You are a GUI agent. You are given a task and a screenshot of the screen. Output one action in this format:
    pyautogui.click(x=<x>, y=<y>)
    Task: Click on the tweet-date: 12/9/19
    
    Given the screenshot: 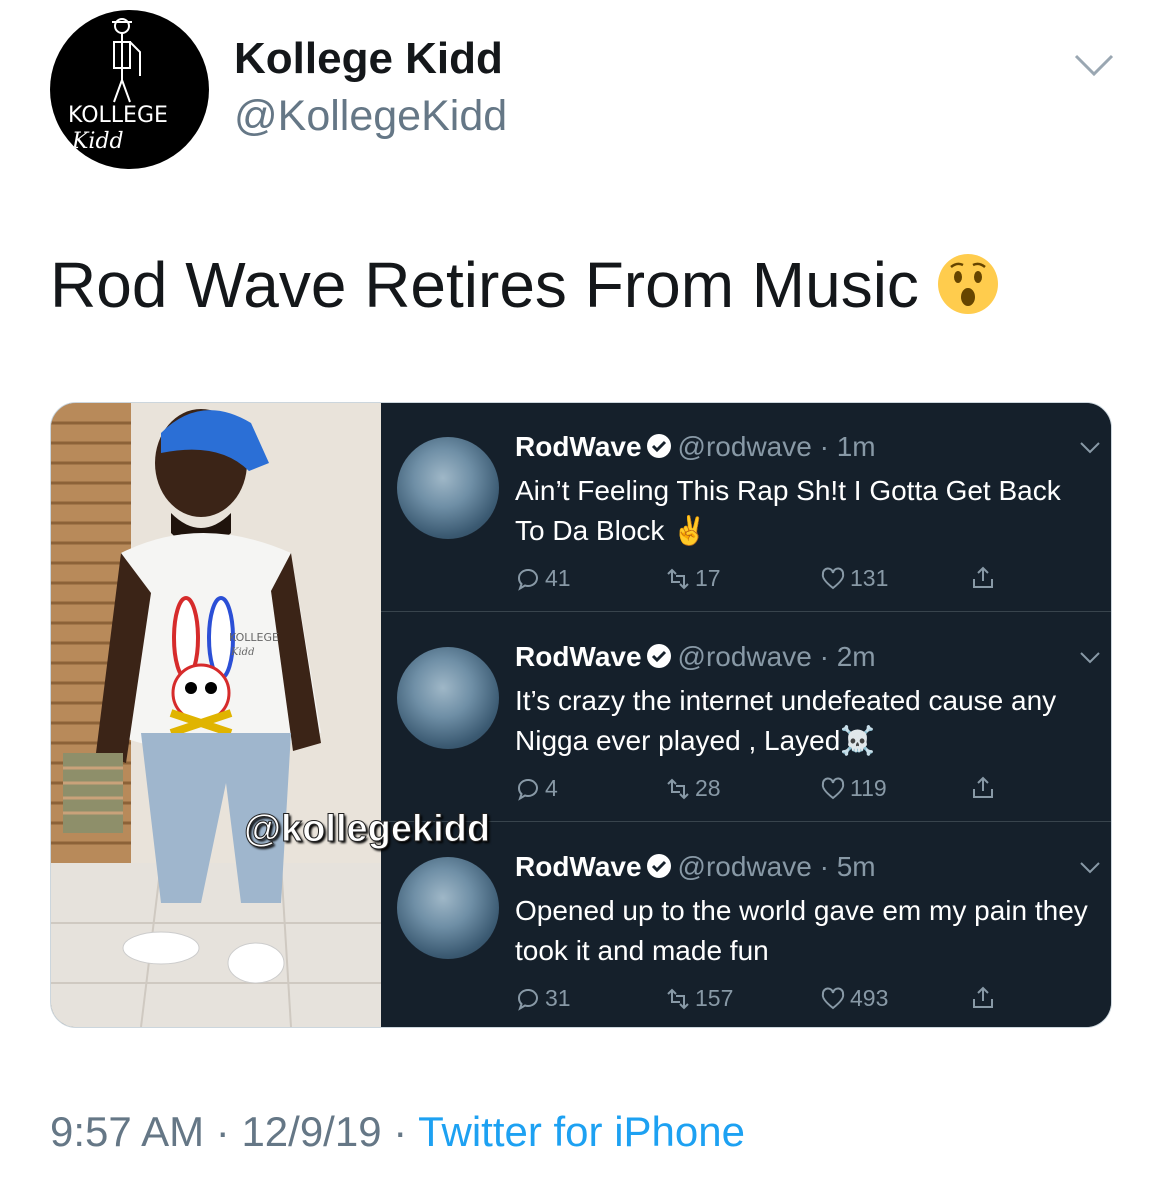 What is the action you would take?
    pyautogui.click(x=311, y=1131)
    